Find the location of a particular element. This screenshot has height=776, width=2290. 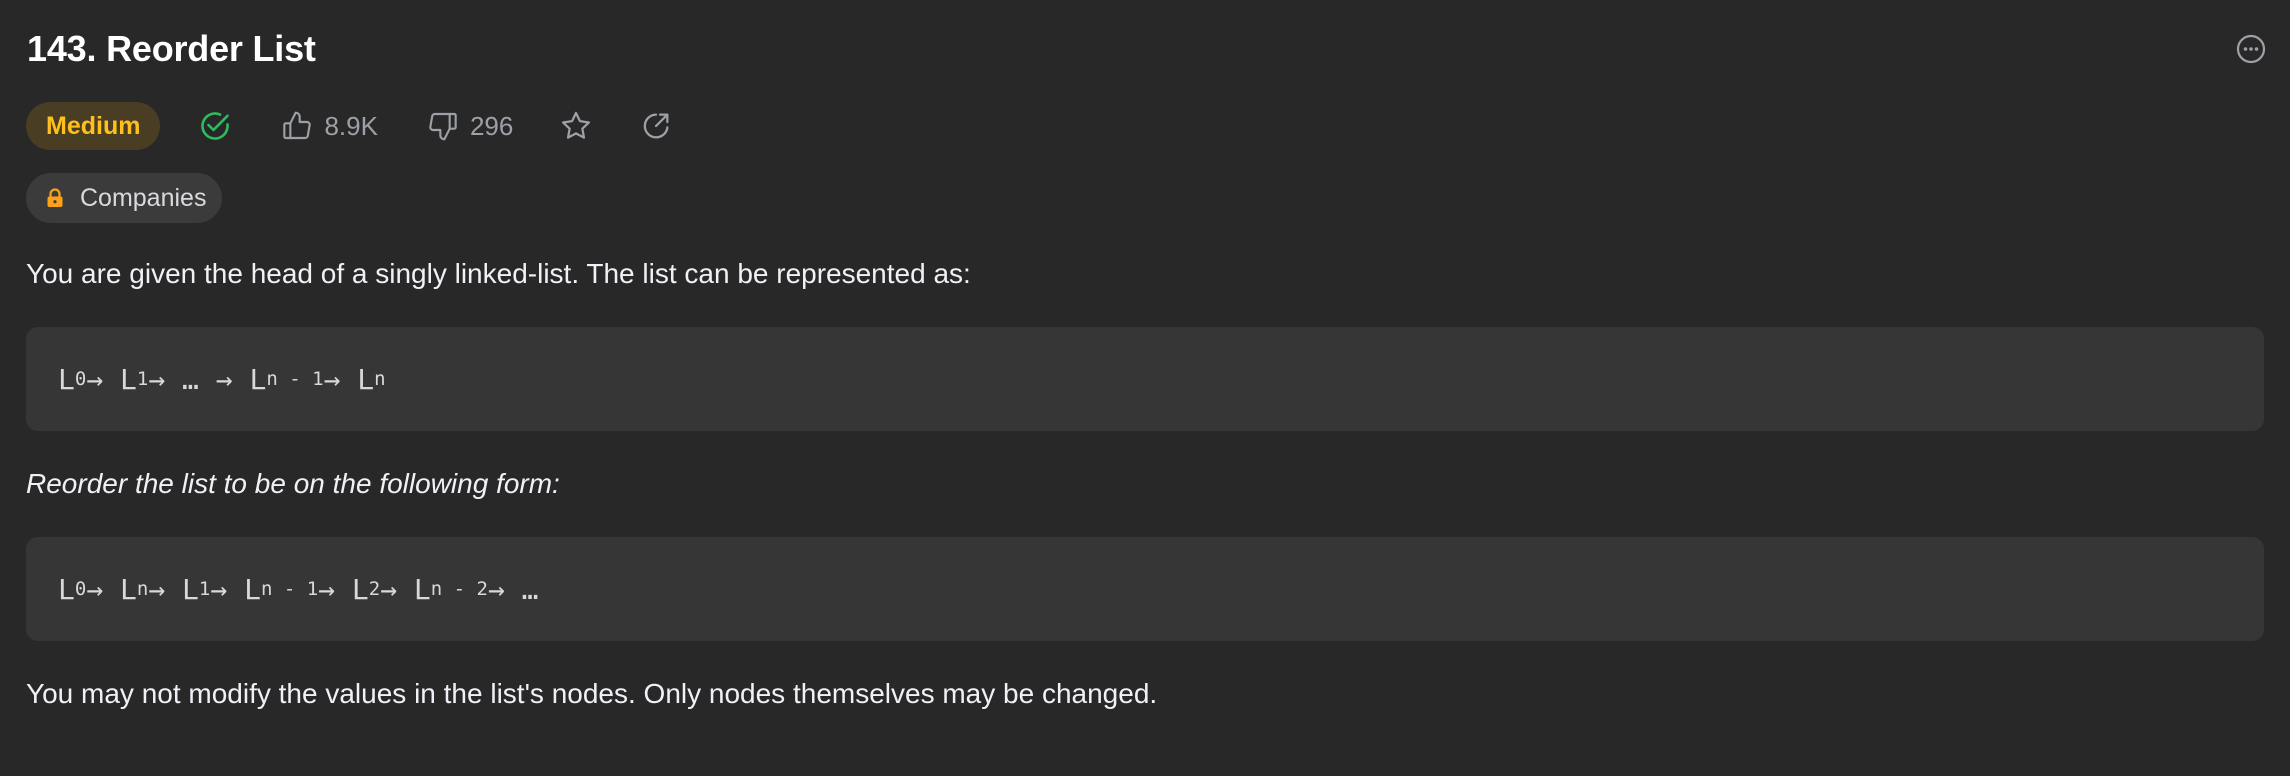

thumbs-down-icon is located at coordinates (443, 126).